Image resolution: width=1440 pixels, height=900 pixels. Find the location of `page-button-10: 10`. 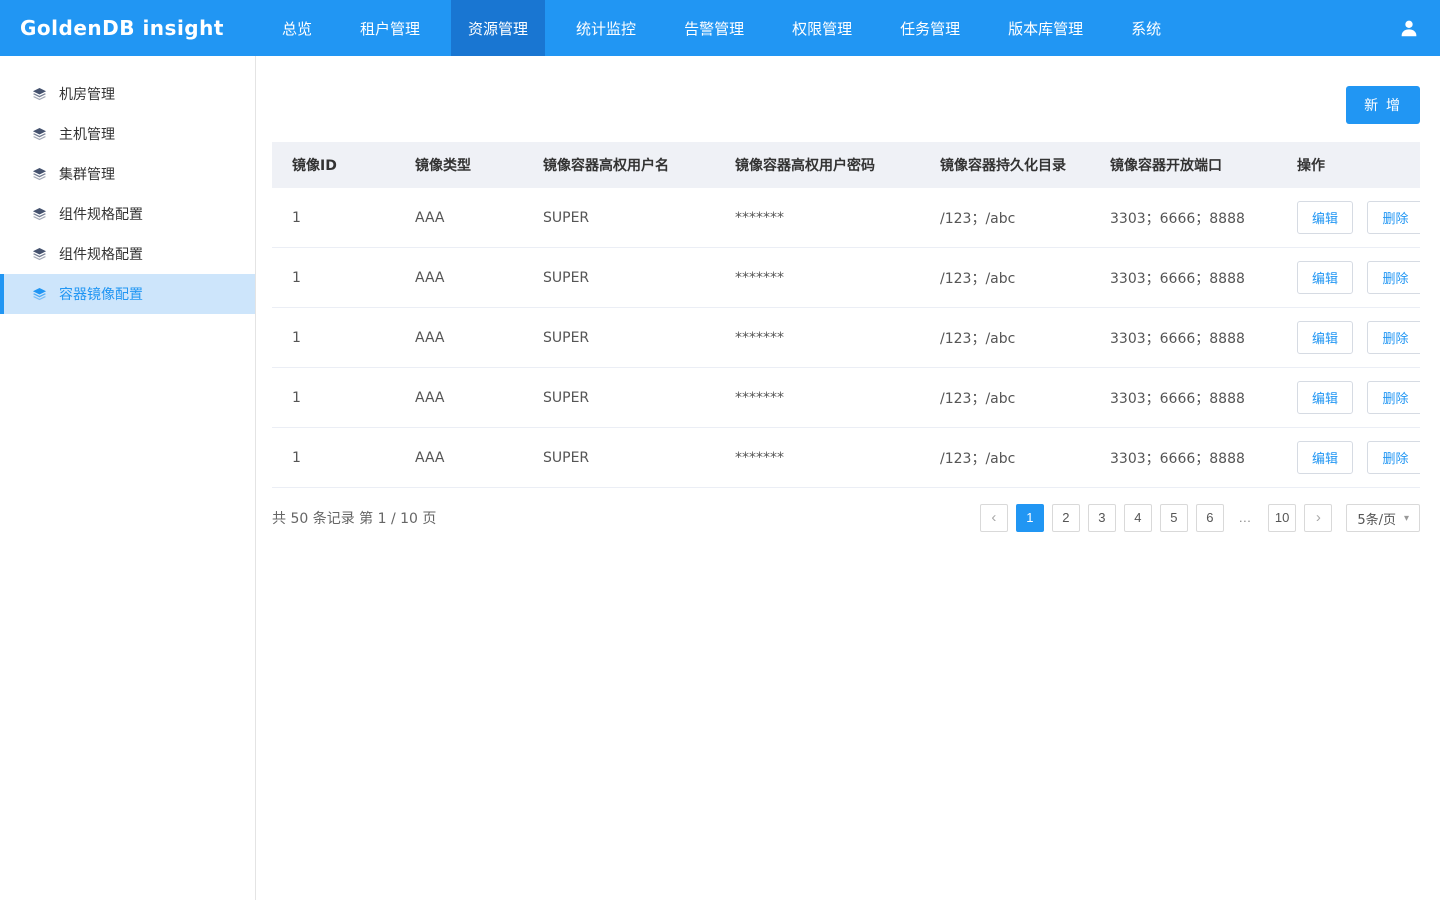

page-button-10: 10 is located at coordinates (1282, 518).